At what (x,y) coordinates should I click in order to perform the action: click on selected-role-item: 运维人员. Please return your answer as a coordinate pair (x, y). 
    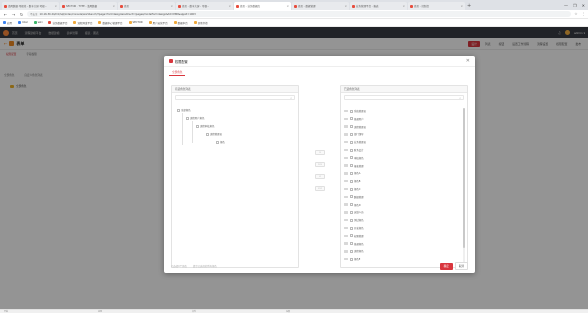
    Looking at the image, I should click on (354, 212).